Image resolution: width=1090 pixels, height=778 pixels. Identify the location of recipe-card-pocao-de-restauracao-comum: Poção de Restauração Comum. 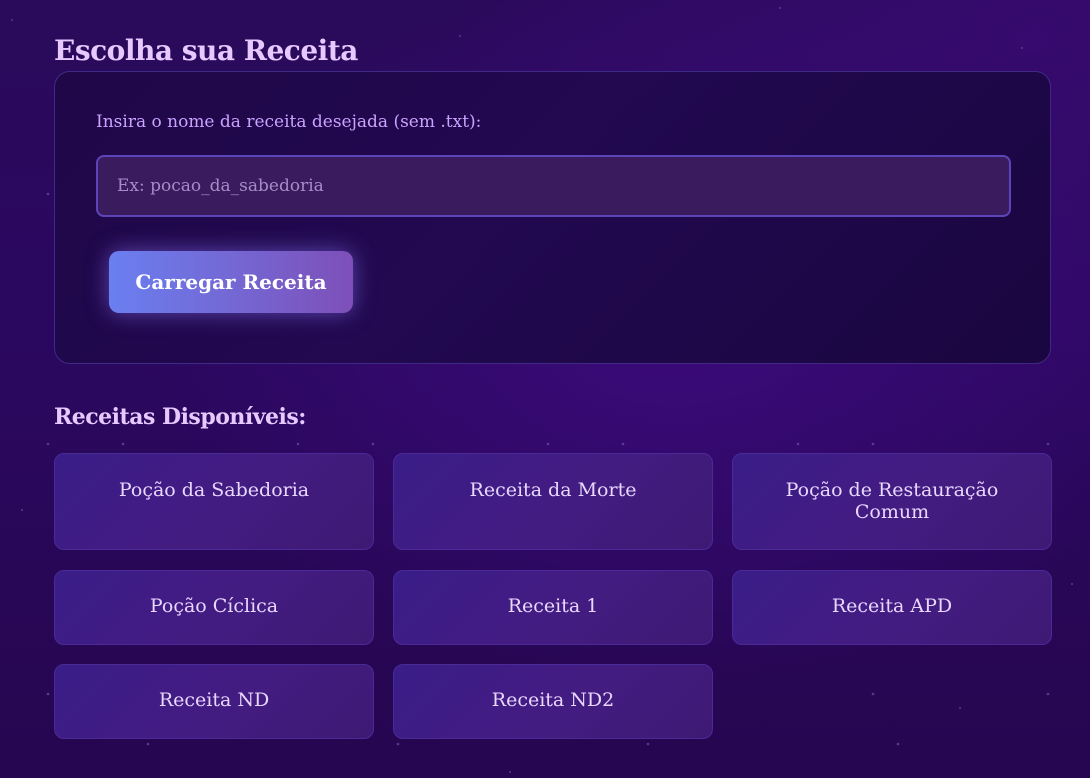
(892, 501).